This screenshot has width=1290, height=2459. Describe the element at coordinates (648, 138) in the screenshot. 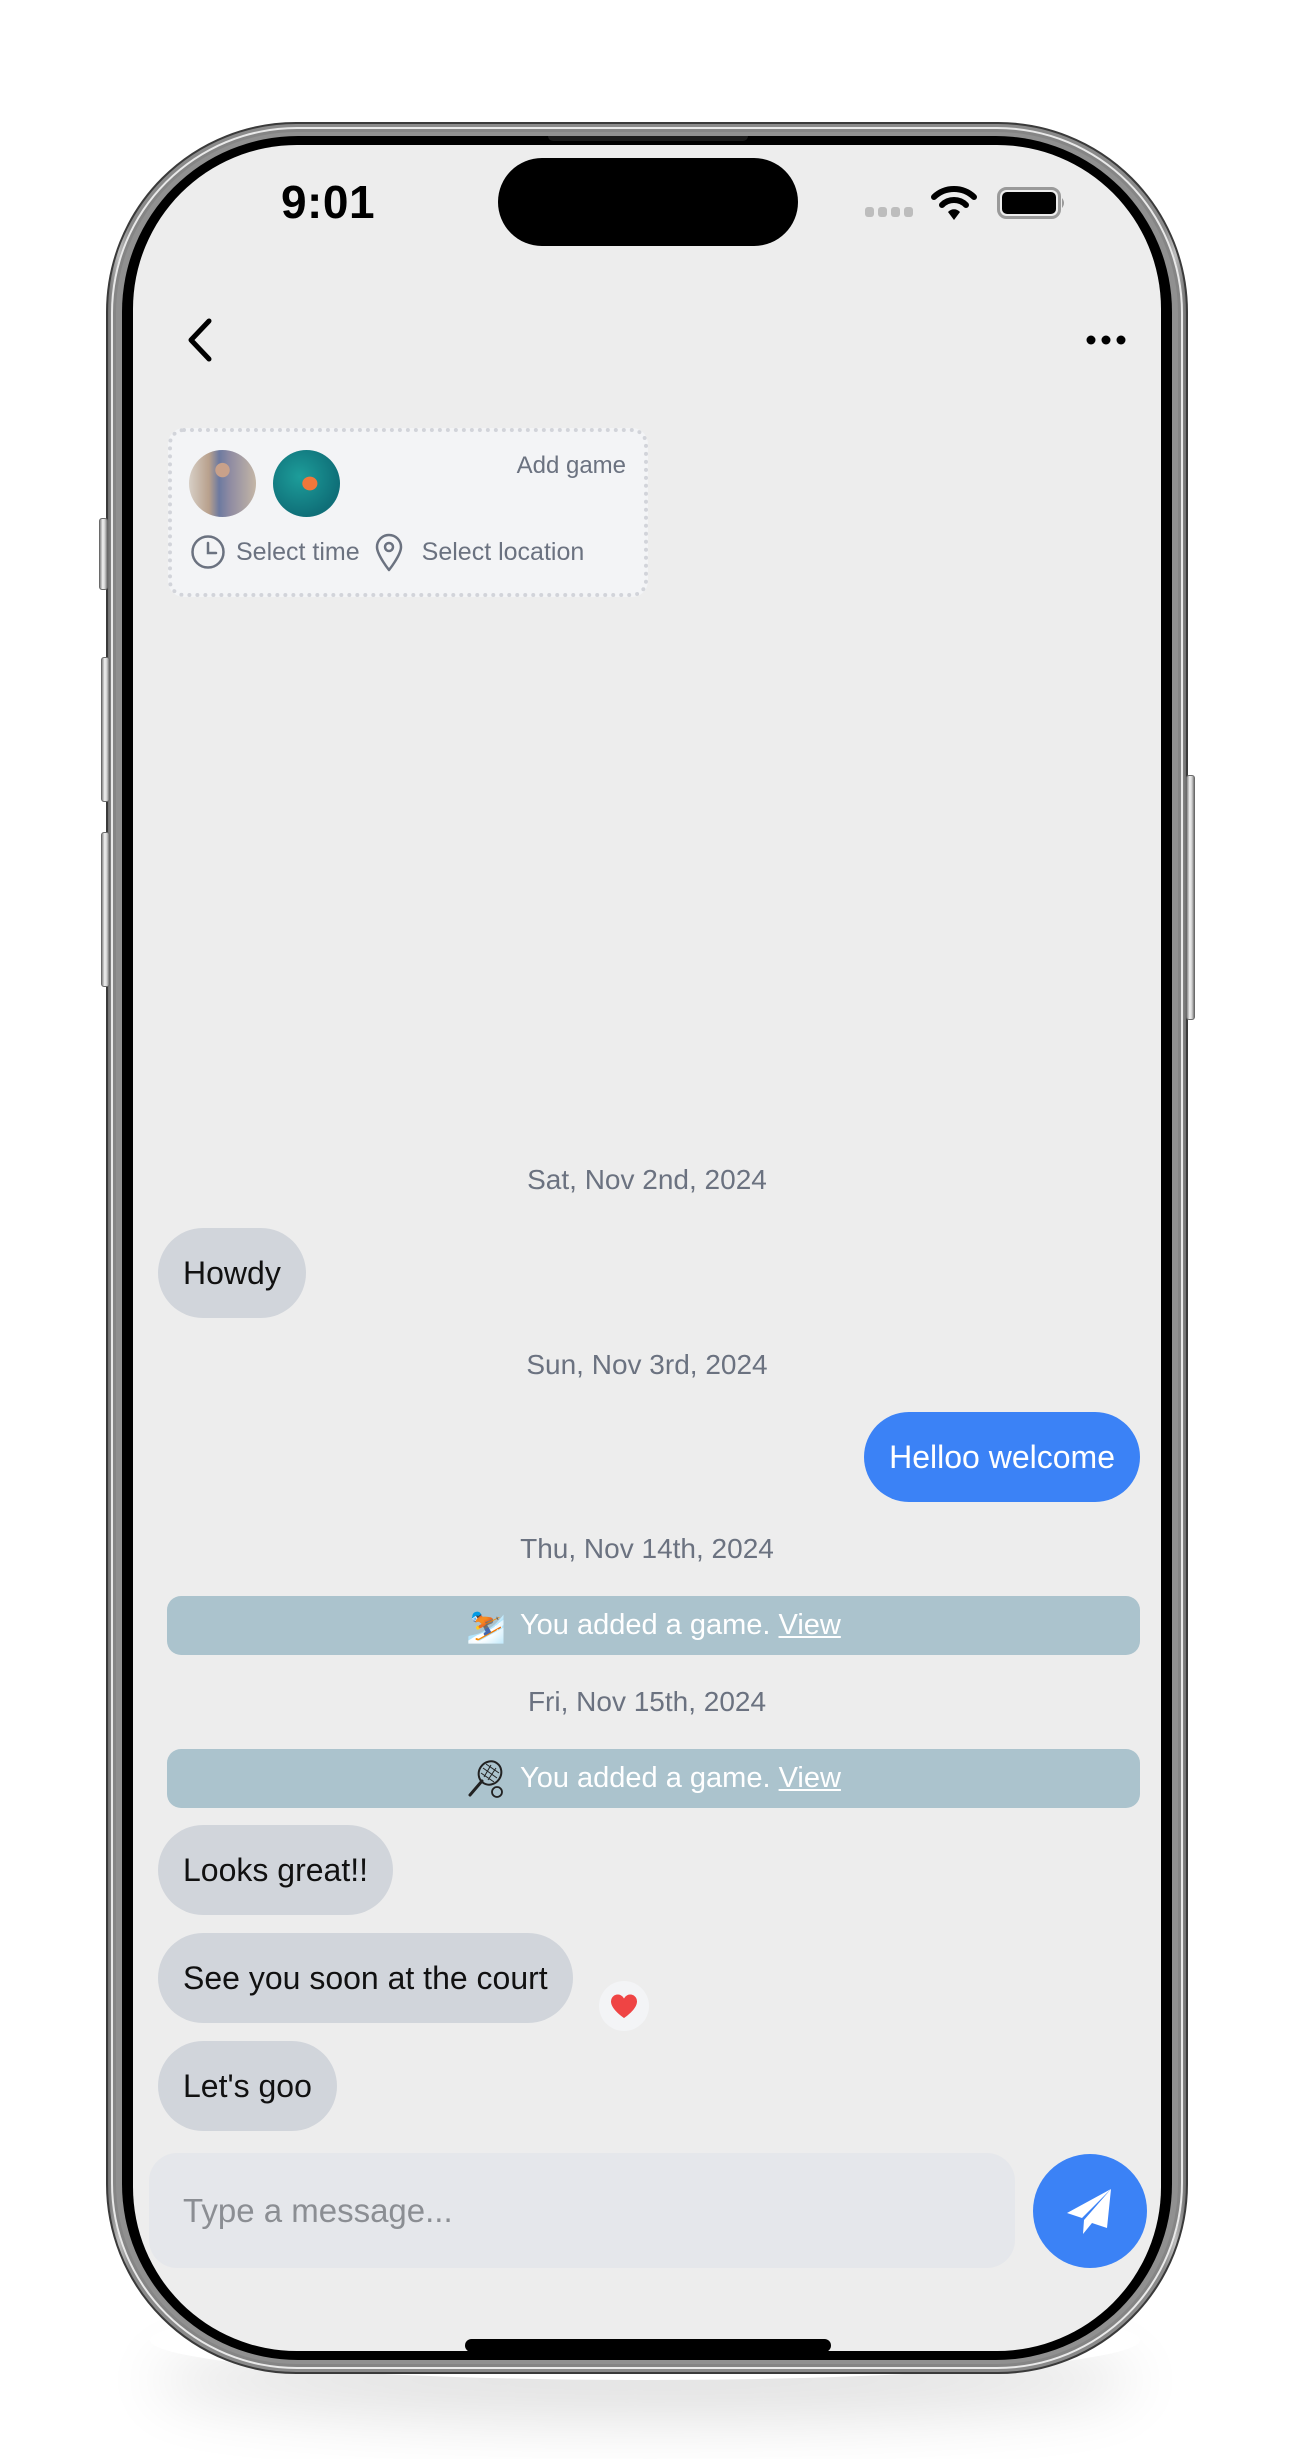

I see `earpiece-speaker` at that location.